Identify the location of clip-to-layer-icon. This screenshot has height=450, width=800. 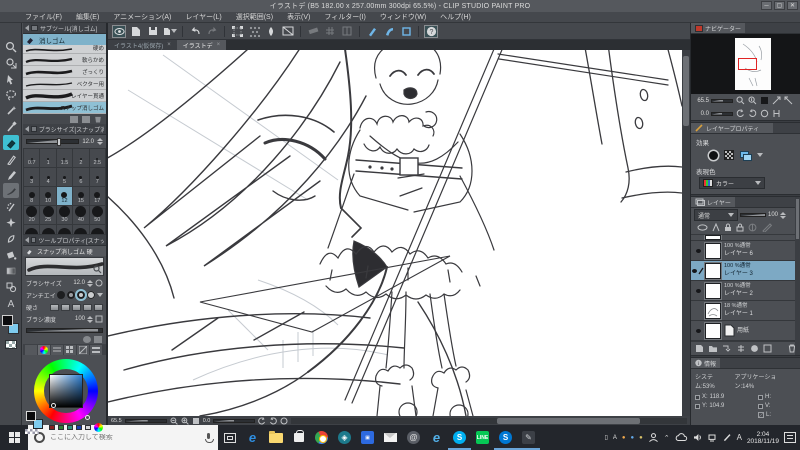
(702, 227).